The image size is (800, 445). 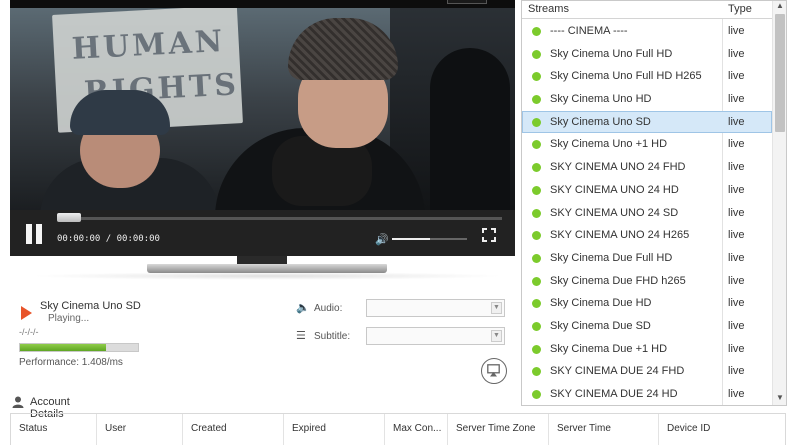 I want to click on stream-row: SKY CINEMA UNO 24 HD live, so click(x=647, y=190).